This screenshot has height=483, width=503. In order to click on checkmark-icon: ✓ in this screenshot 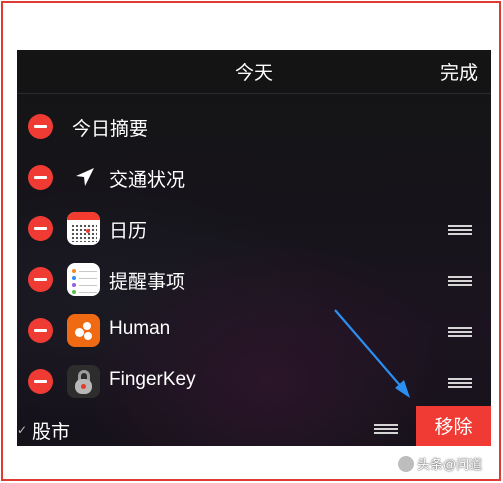, I will do `click(22, 430)`.